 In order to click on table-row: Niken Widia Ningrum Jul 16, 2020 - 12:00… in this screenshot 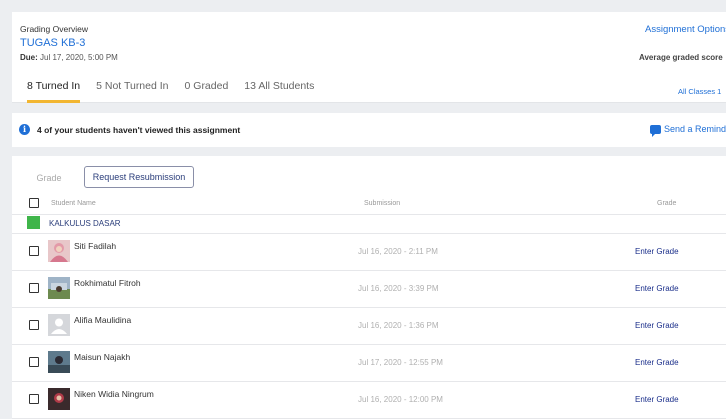, I will do `click(369, 400)`.